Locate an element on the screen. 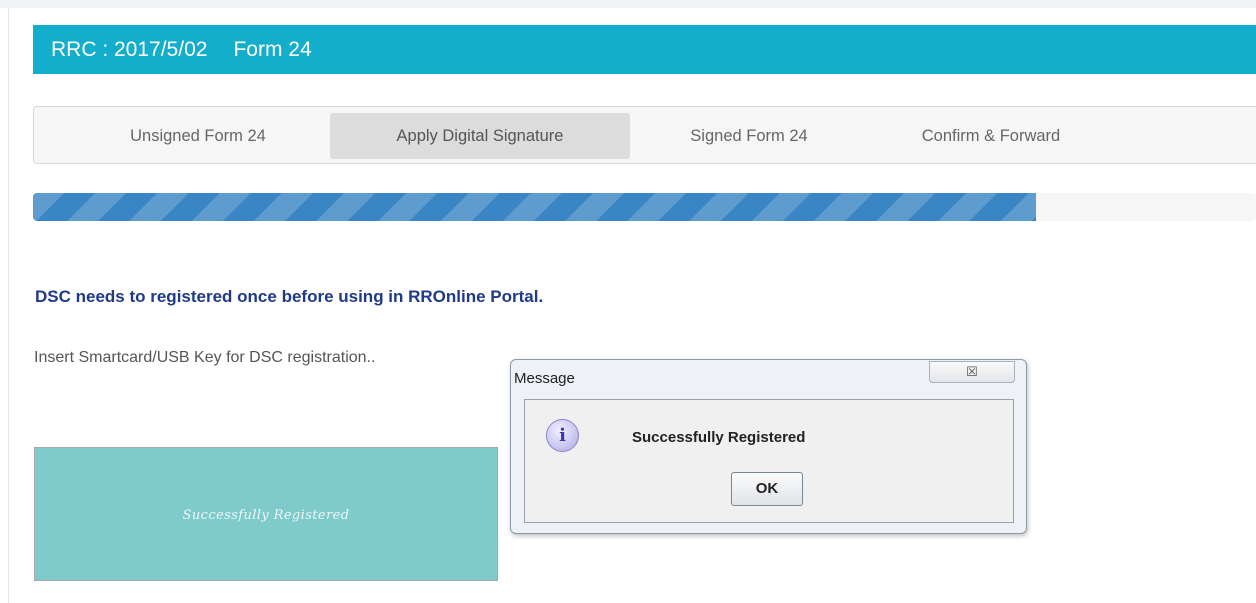 This screenshot has width=1256, height=603. message-dialog: Message ☒ i Successfully Registered OK is located at coordinates (768, 446).